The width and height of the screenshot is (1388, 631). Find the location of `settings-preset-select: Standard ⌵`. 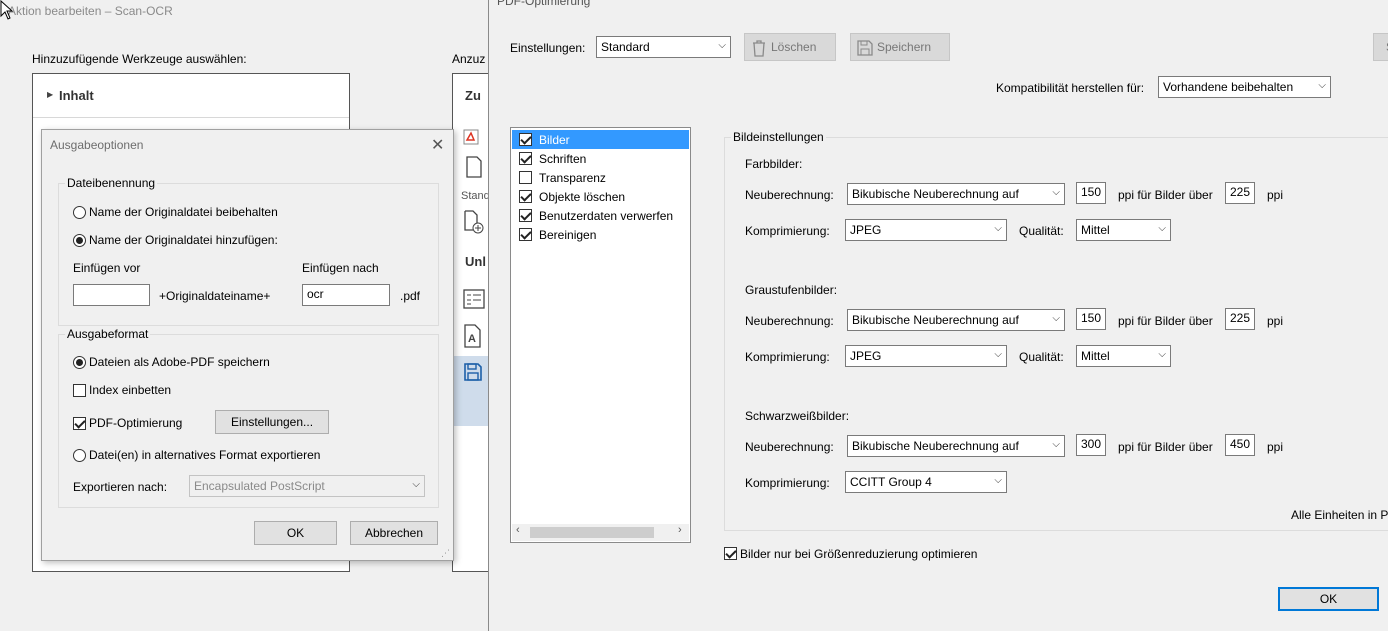

settings-preset-select: Standard ⌵ is located at coordinates (663, 47).